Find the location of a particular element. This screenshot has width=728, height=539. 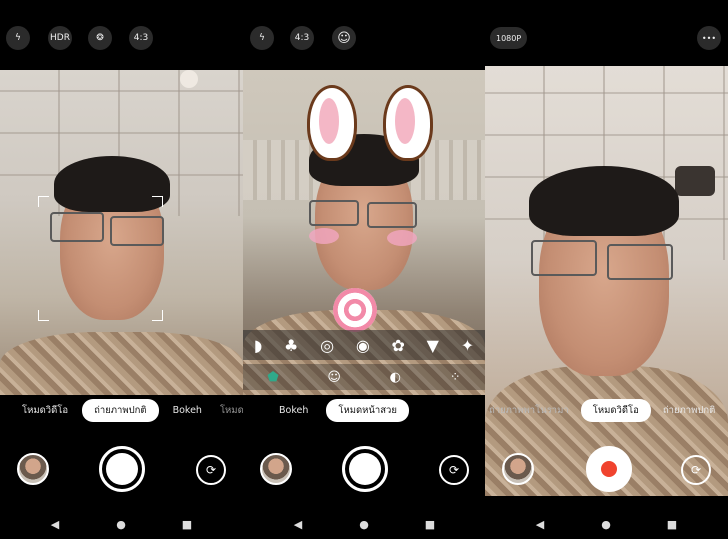

hdr-label: HDR is located at coordinates (60, 38).